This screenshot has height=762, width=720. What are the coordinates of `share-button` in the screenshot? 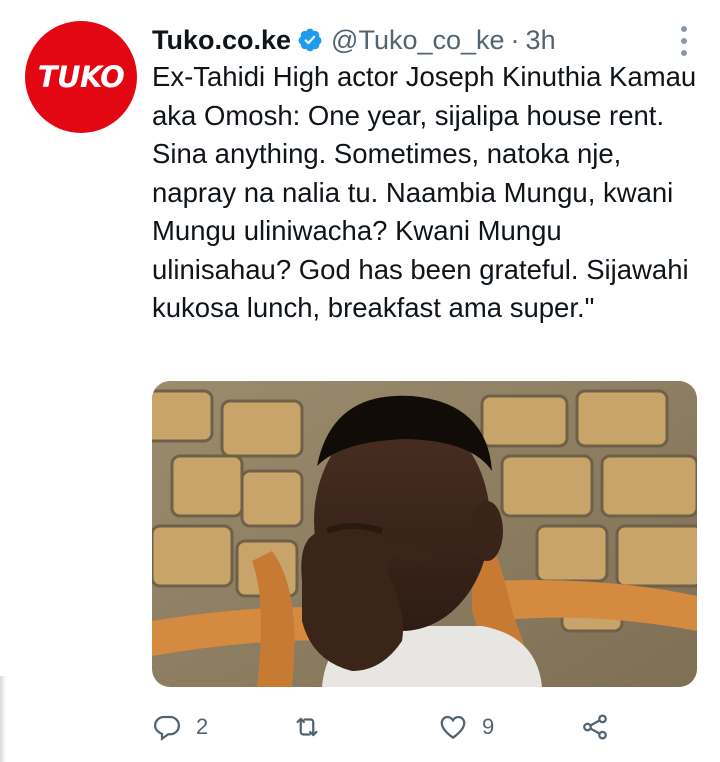 It's located at (595, 727).